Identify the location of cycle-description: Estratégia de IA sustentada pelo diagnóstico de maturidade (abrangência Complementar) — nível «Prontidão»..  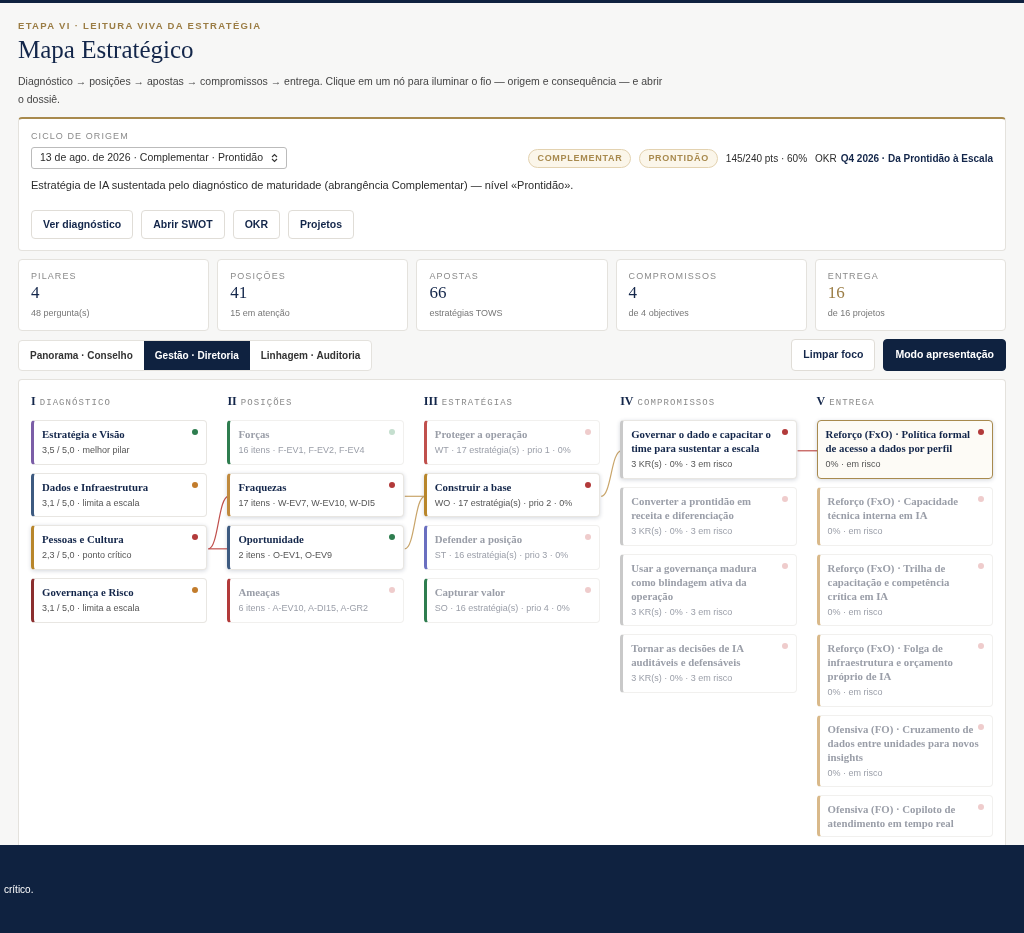
(303, 186).